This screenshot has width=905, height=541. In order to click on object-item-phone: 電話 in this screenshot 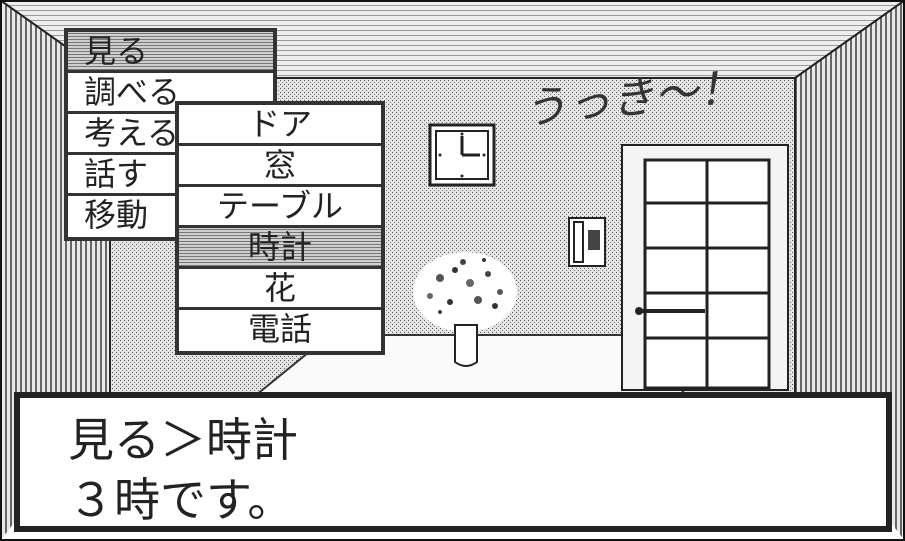, I will do `click(280, 330)`.